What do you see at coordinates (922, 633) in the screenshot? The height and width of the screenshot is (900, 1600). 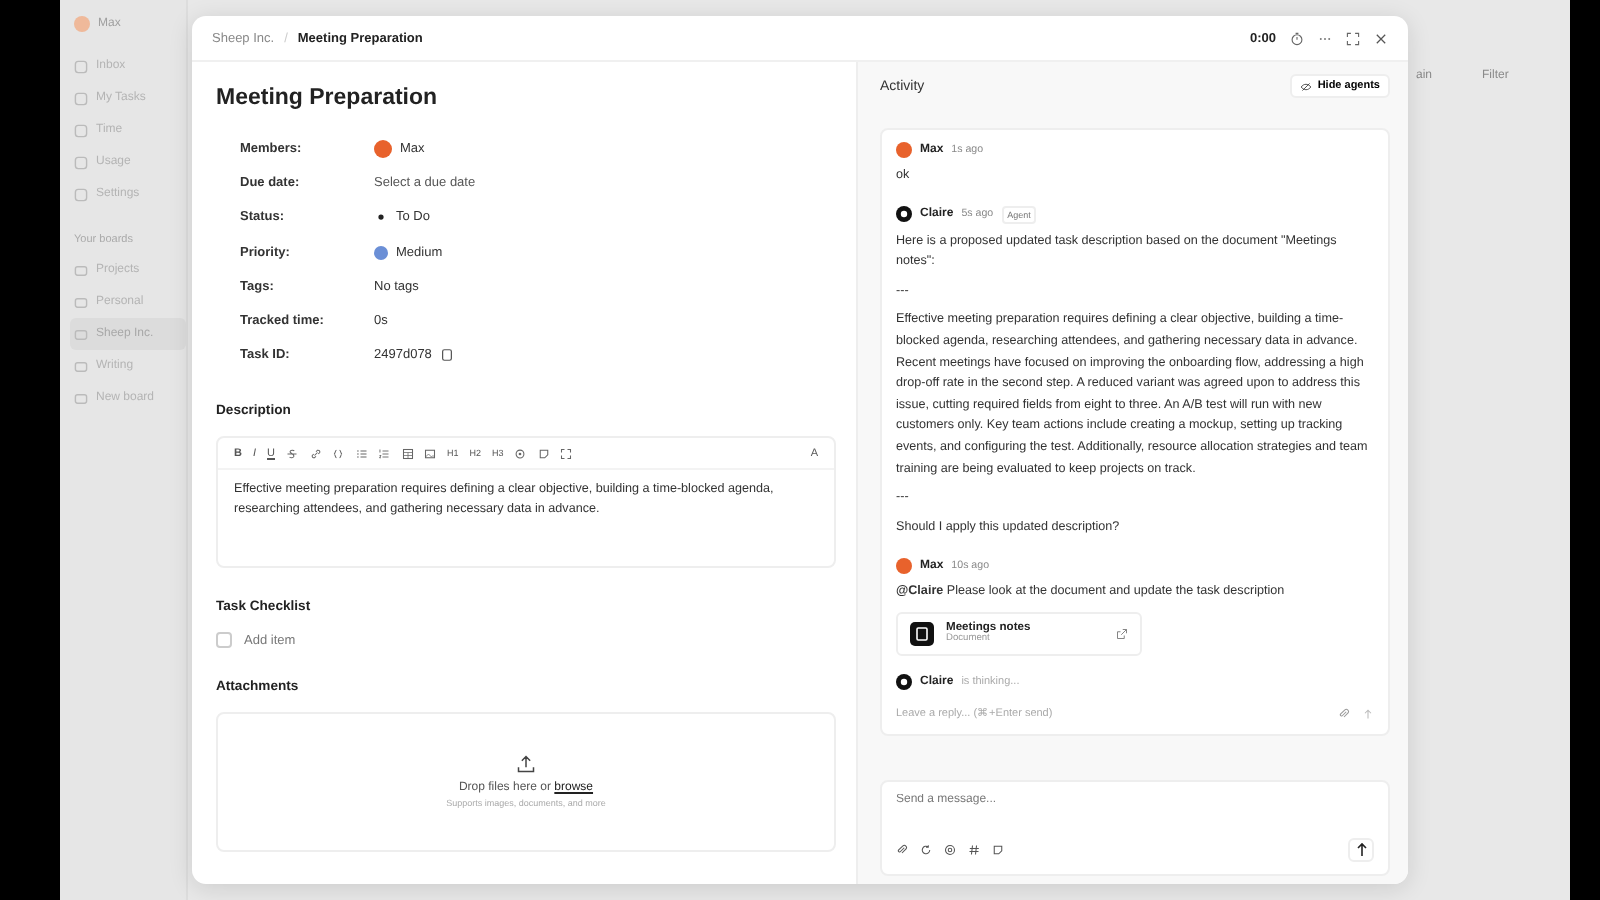 I see `document-icon` at bounding box center [922, 633].